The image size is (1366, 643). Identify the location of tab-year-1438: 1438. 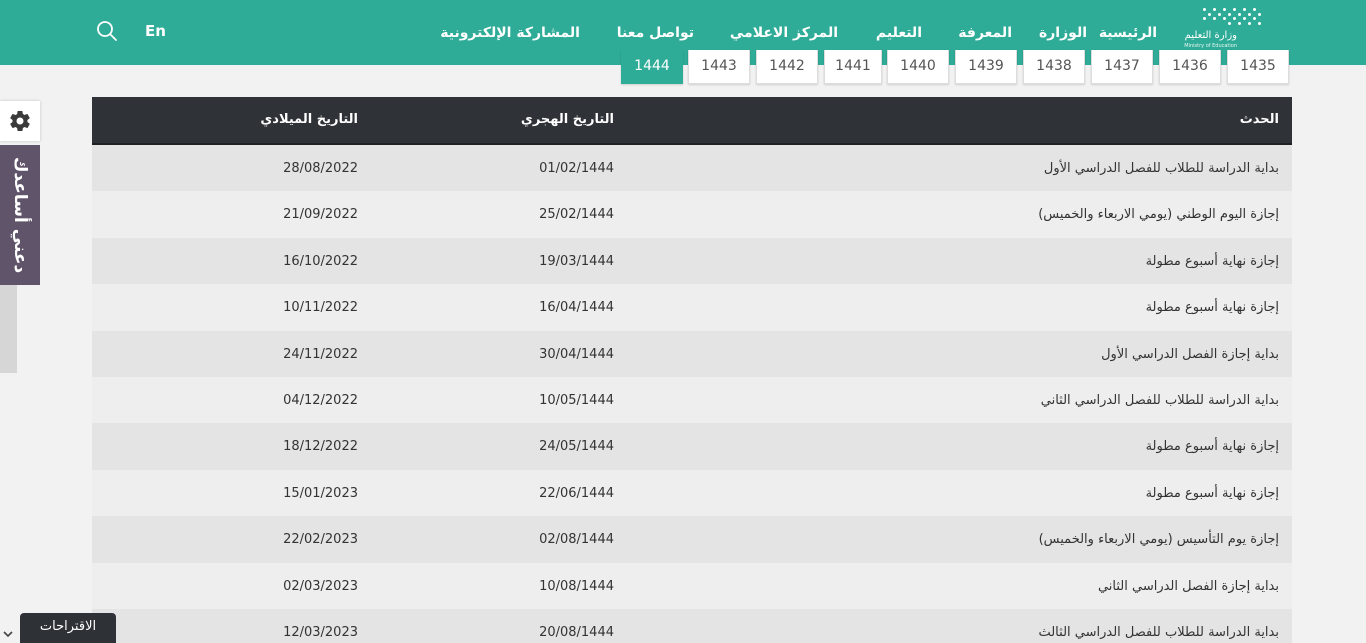
(1054, 67).